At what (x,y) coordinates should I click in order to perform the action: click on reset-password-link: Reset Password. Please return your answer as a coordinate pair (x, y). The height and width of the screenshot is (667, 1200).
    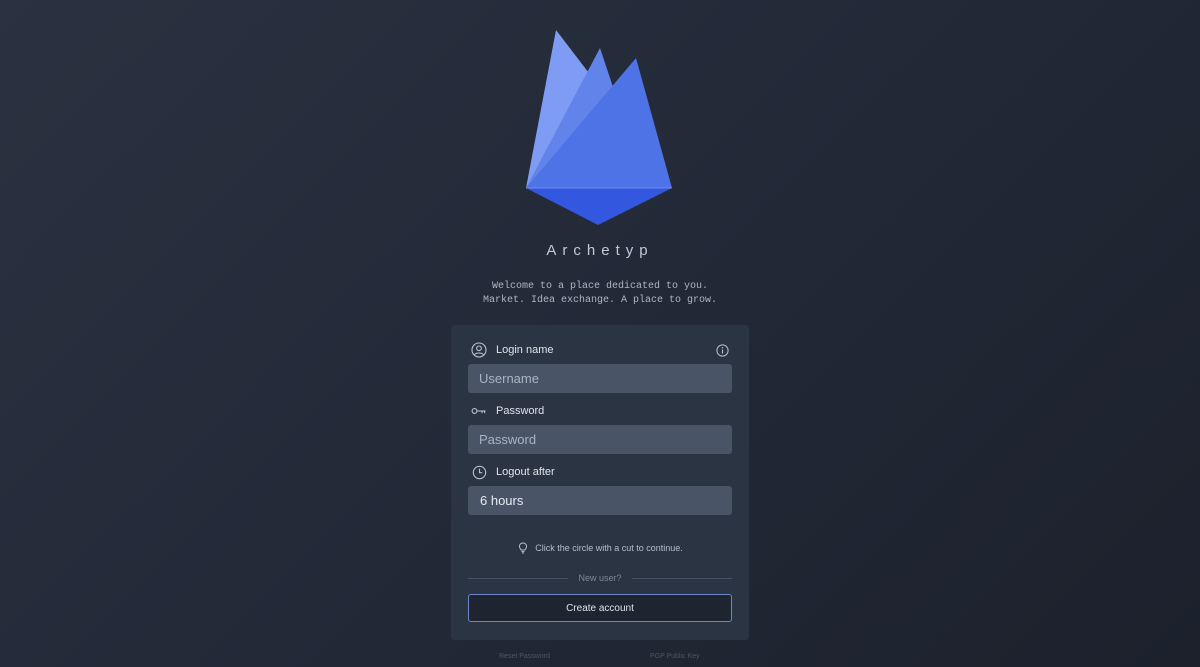
    Looking at the image, I should click on (524, 656).